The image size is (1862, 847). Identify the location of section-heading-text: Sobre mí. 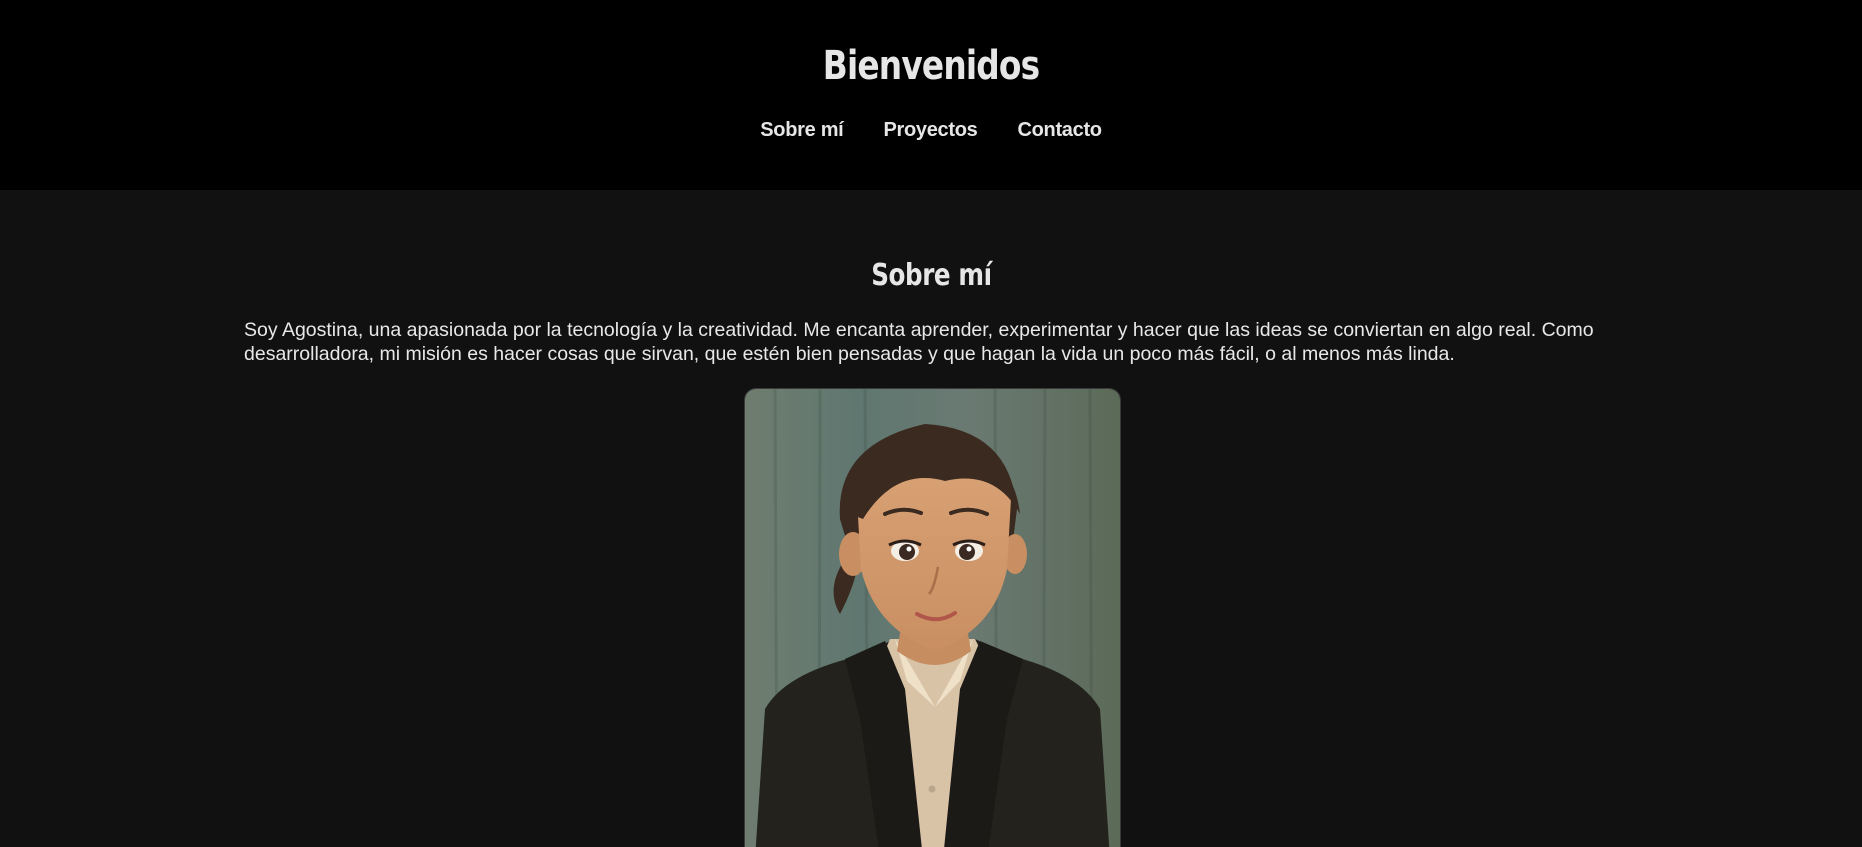
(931, 275).